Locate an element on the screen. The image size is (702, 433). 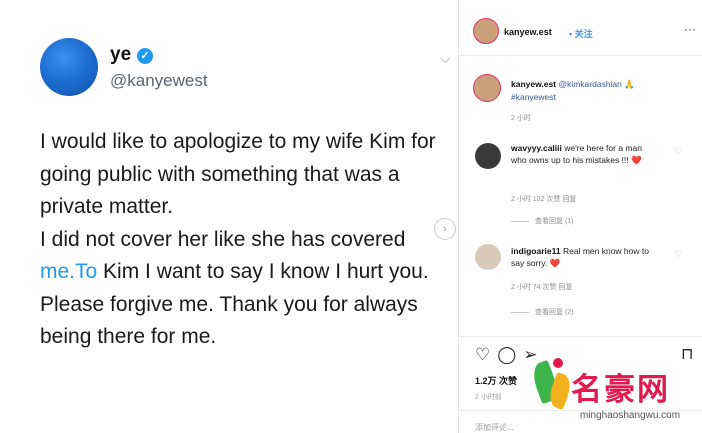
caption-hashtag: #kanyewest is located at coordinates (533, 97).